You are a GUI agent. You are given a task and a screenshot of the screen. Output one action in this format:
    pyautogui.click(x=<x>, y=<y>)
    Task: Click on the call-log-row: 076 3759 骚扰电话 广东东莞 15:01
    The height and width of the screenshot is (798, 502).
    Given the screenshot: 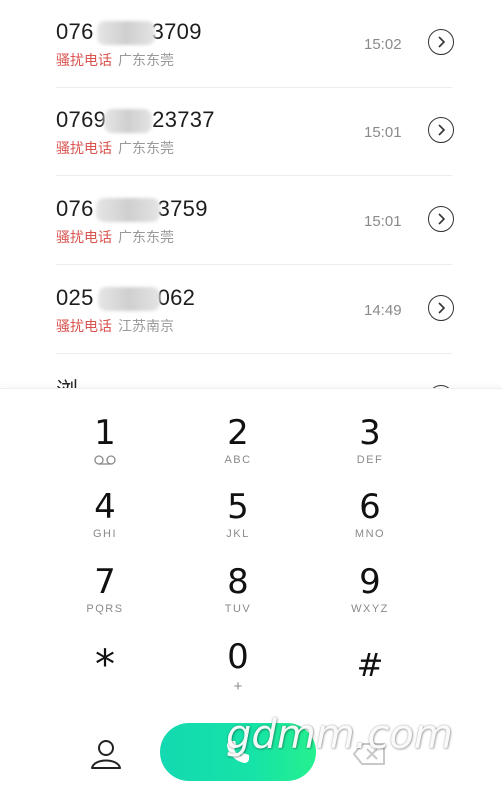 What is the action you would take?
    pyautogui.click(x=251, y=221)
    